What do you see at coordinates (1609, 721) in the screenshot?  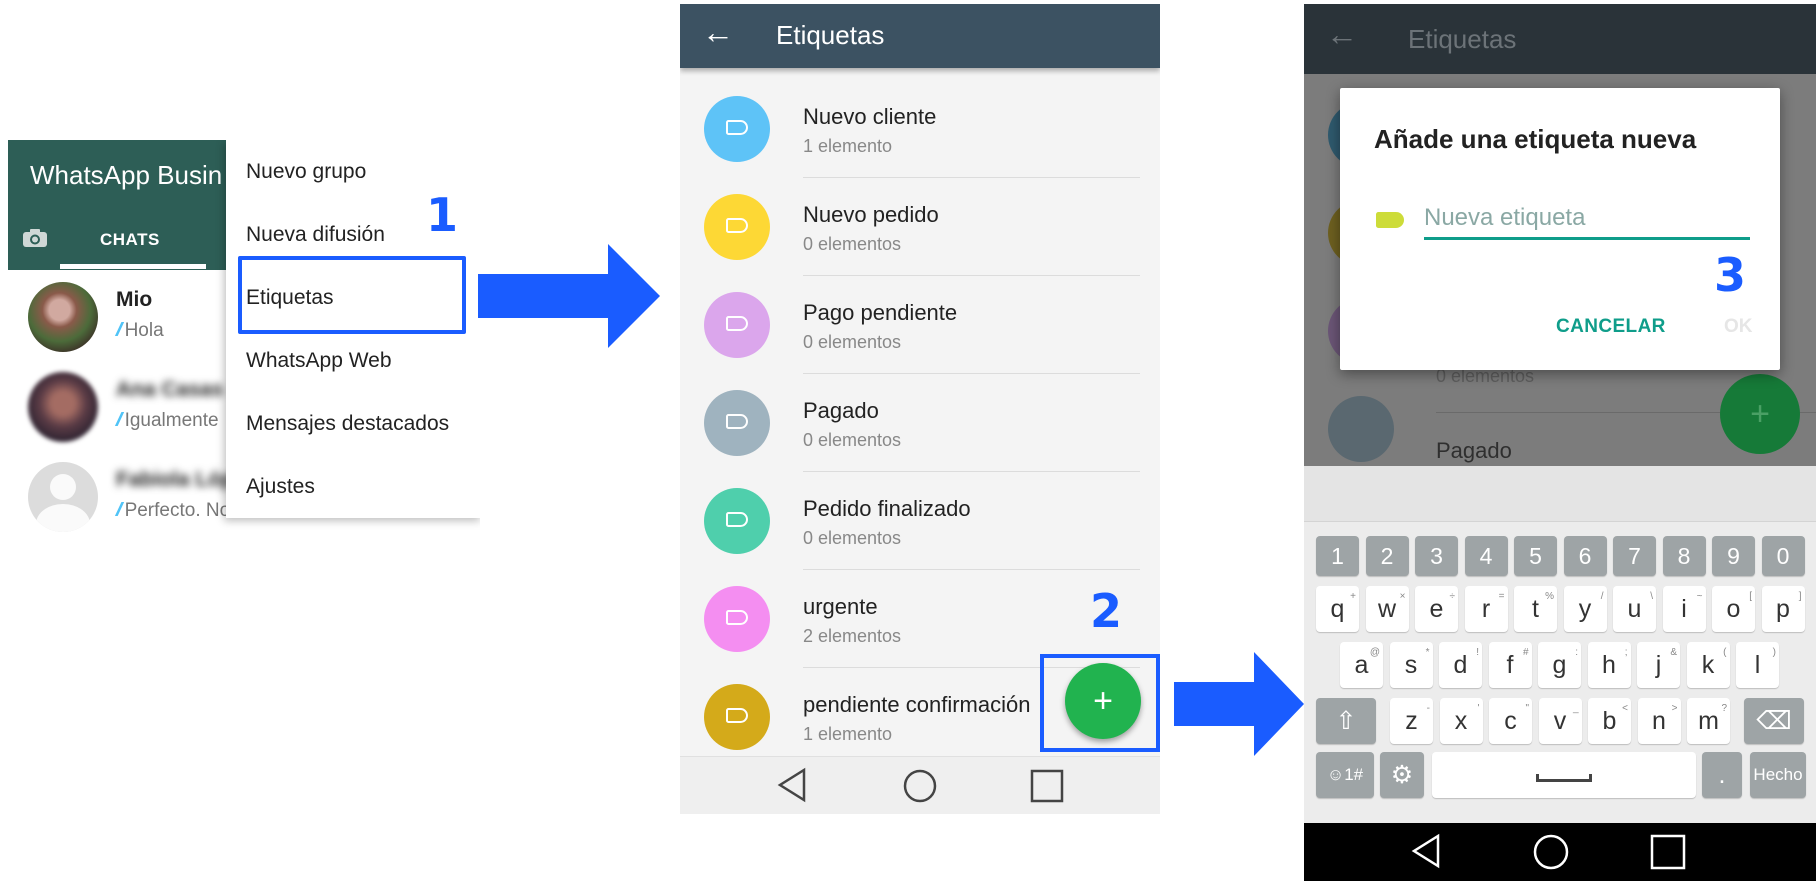 I see `key-b: b <` at bounding box center [1609, 721].